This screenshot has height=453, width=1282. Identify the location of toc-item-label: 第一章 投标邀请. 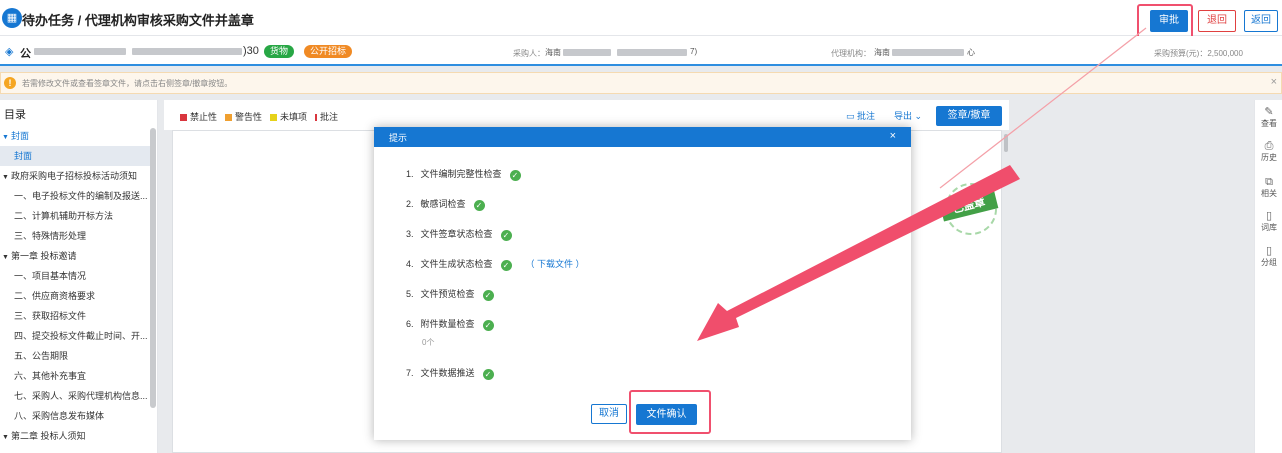
(44, 256).